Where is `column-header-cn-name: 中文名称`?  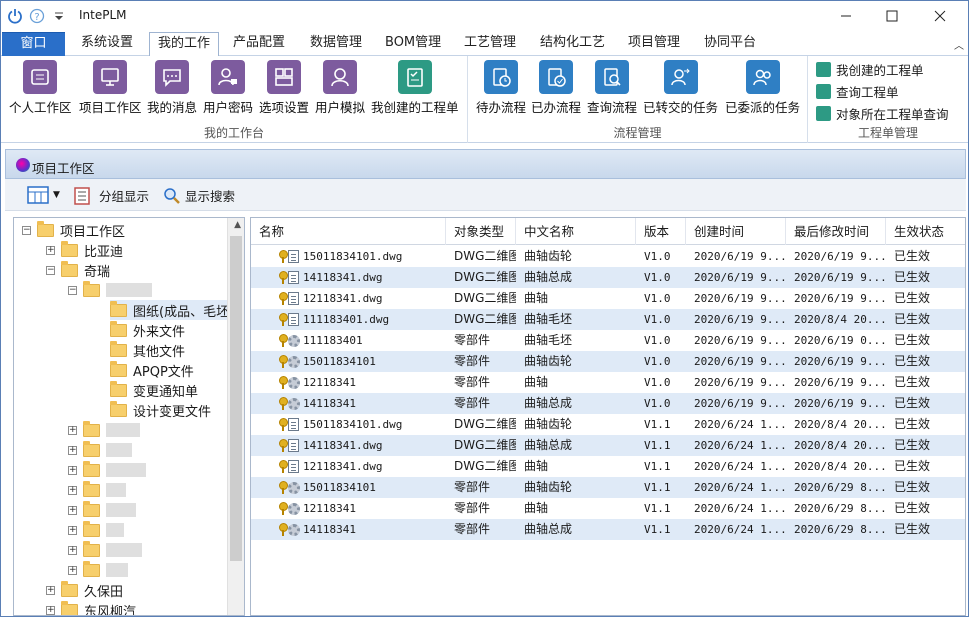
column-header-cn-name: 中文名称 is located at coordinates (576, 231).